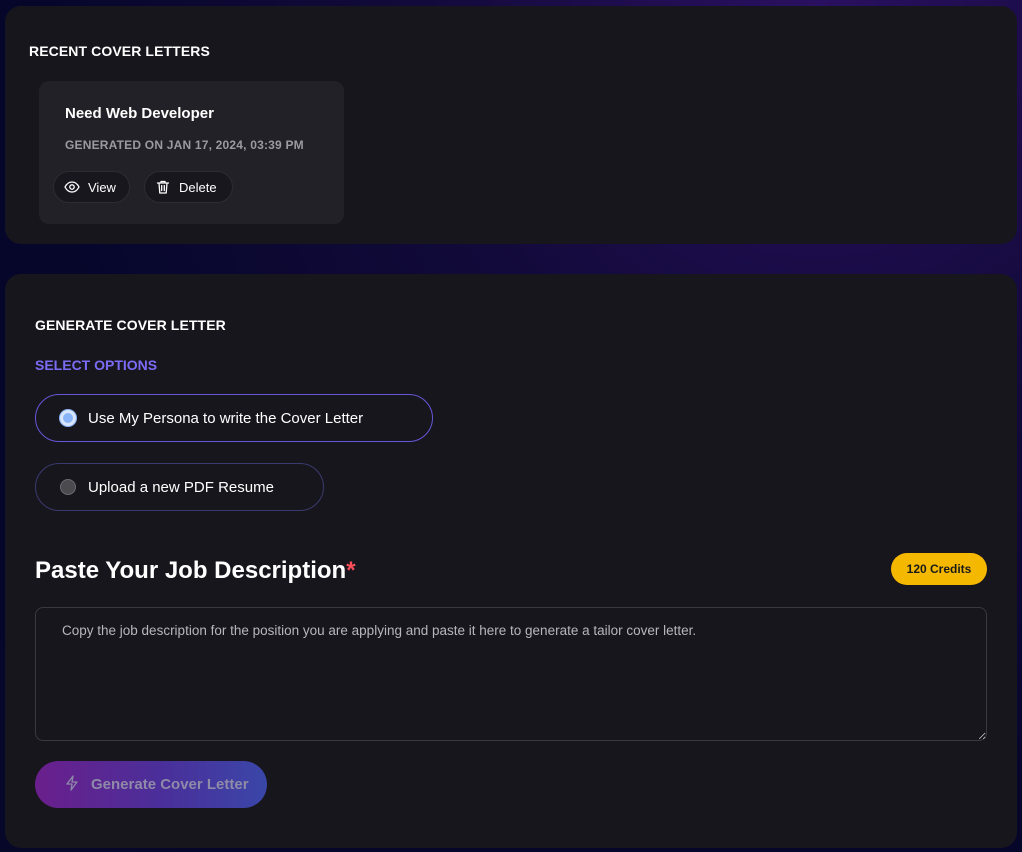 Image resolution: width=1022 pixels, height=852 pixels. Describe the element at coordinates (511, 674) in the screenshot. I see `job-description-textarea` at that location.